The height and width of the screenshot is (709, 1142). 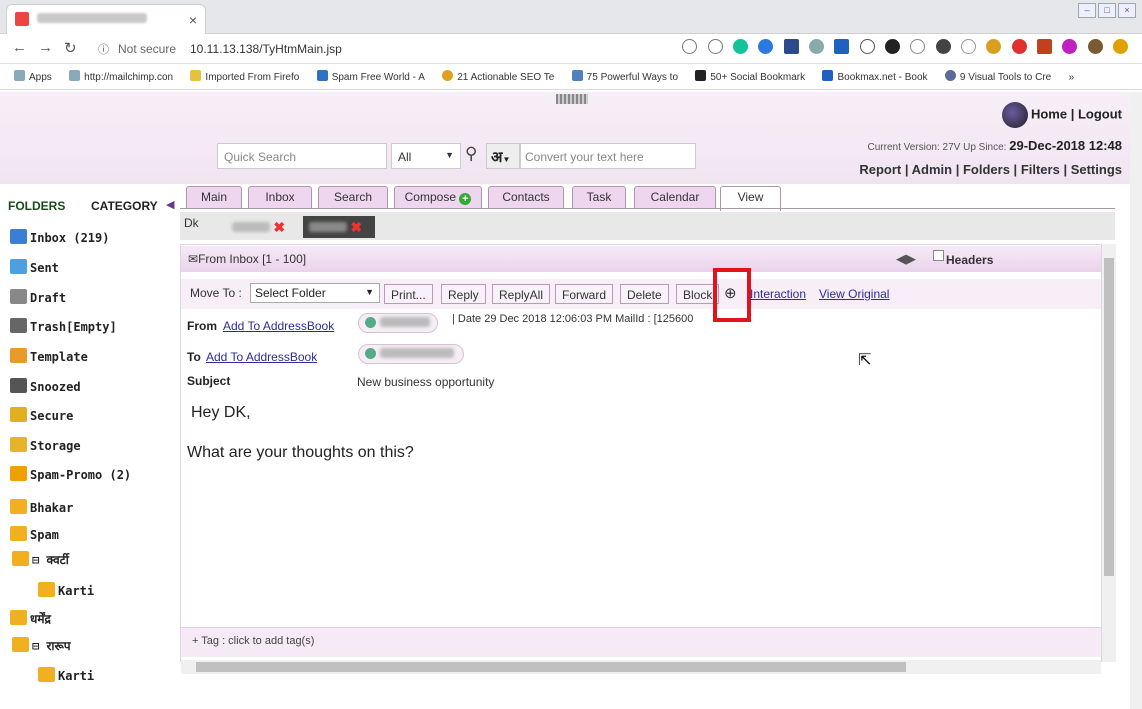 I want to click on ext-red-icon, so click(x=1019, y=47).